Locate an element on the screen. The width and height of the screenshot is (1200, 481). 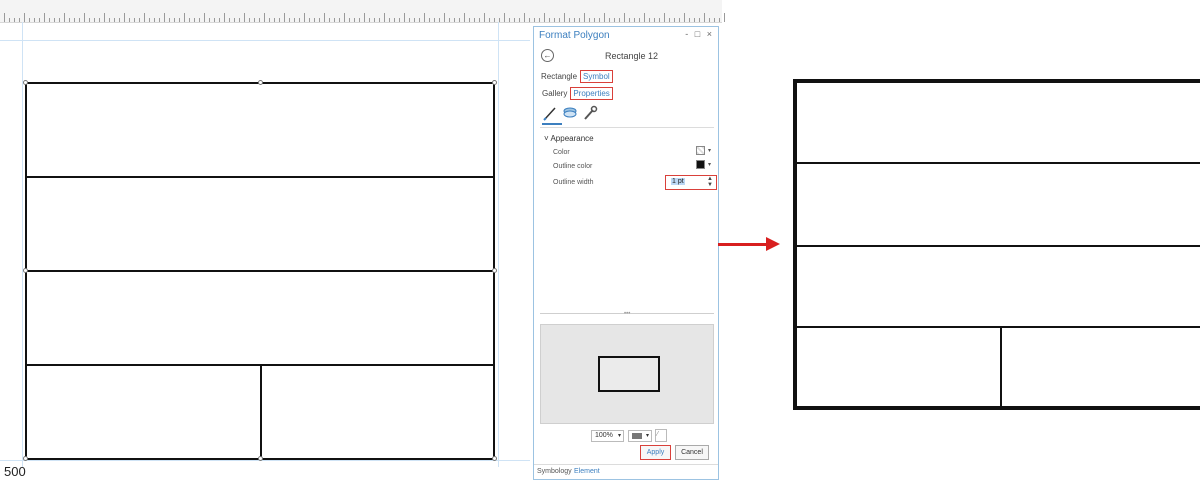
outline-color-swatch is located at coordinates (700, 164).